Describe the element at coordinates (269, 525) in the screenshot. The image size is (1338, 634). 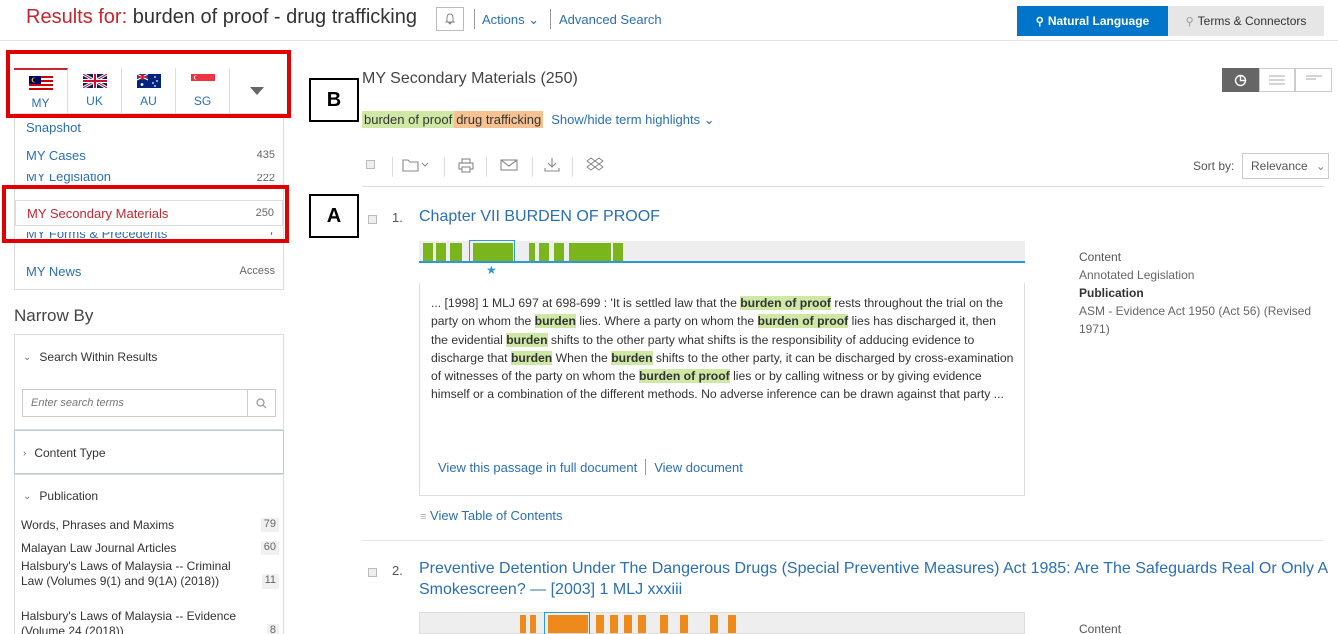
I see `publication-count: 79` at that location.